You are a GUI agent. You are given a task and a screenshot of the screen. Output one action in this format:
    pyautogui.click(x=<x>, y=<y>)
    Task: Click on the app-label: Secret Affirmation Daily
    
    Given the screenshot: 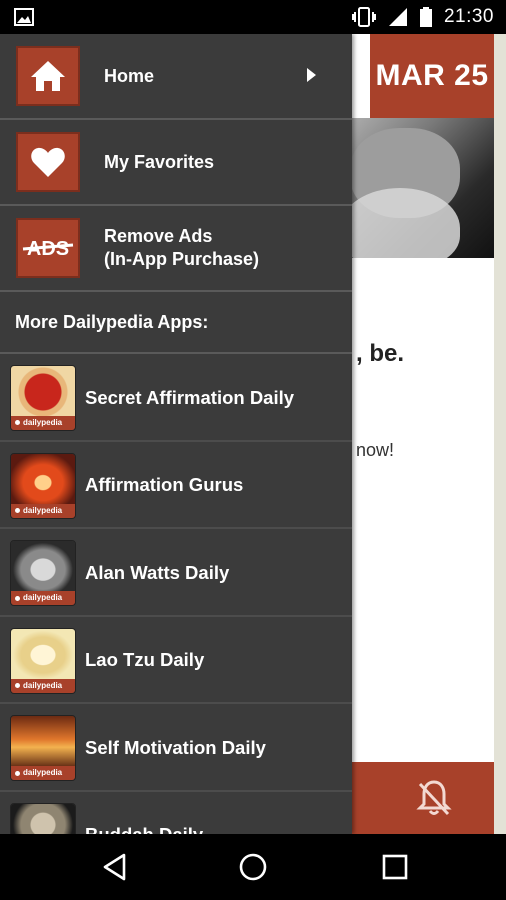 What is the action you would take?
    pyautogui.click(x=190, y=397)
    